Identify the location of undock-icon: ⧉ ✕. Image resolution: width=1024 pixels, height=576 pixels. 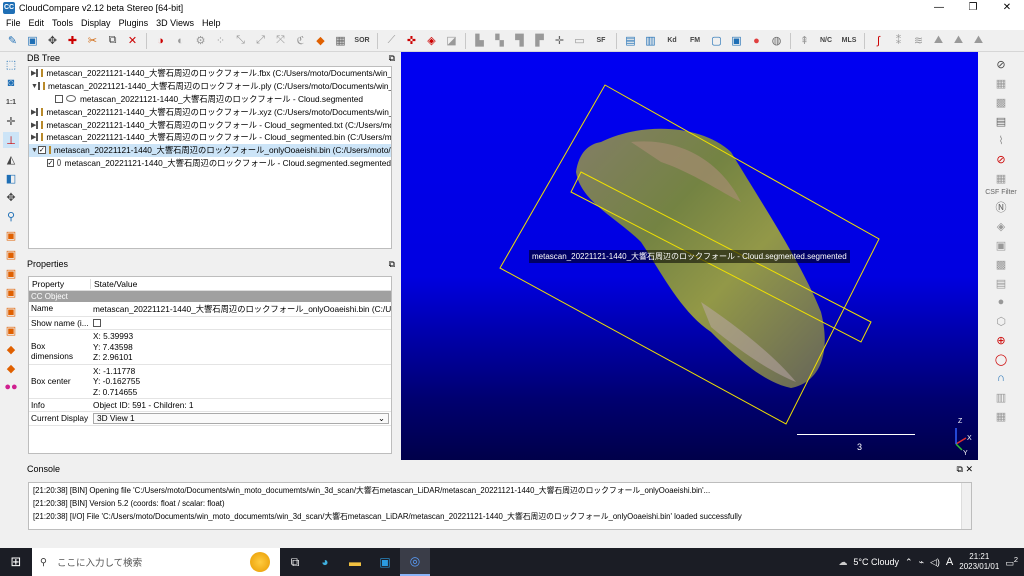
(965, 469).